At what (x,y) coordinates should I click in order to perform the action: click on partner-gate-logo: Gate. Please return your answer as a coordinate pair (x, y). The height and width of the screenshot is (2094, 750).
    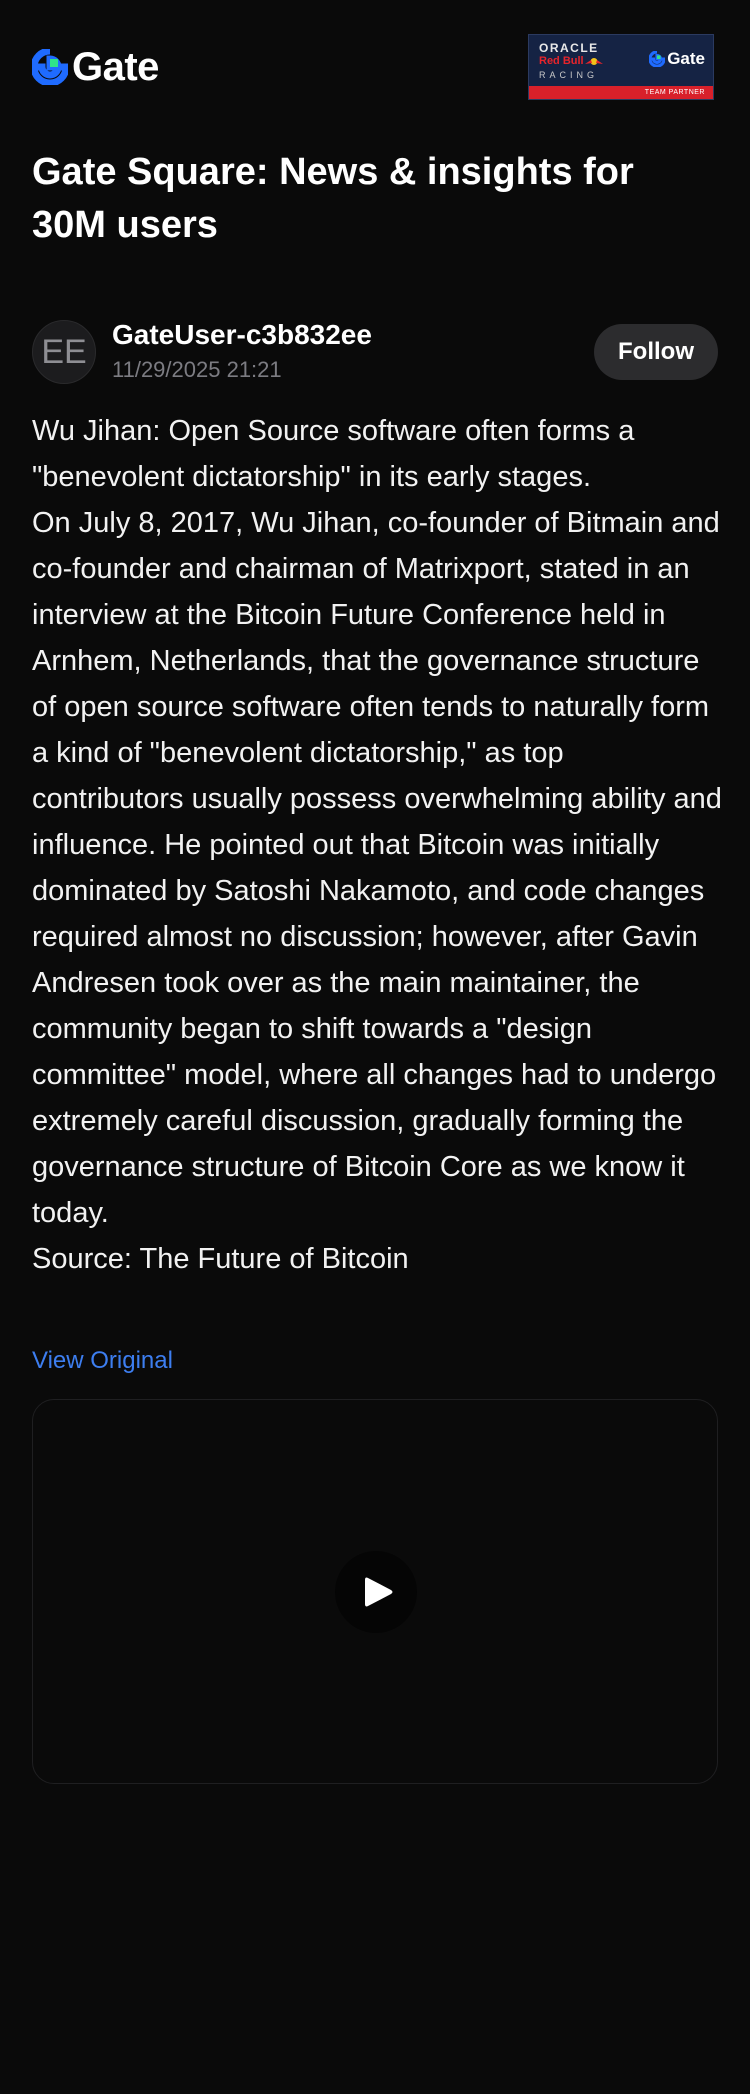
    Looking at the image, I should click on (677, 59).